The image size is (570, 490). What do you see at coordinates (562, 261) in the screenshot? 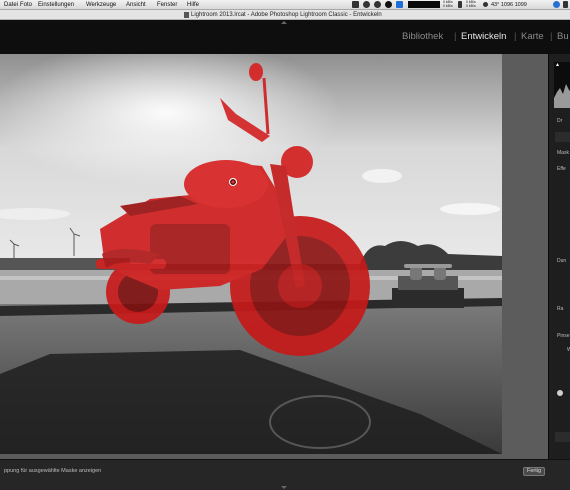
I see `panel-label-dunst: Dun` at bounding box center [562, 261].